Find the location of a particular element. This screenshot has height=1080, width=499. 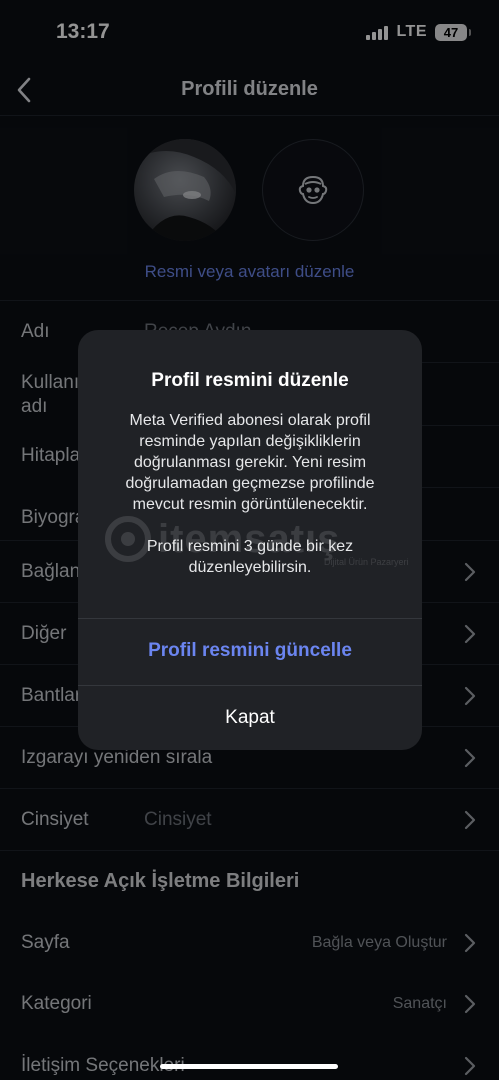

home-indicator is located at coordinates (249, 1066).